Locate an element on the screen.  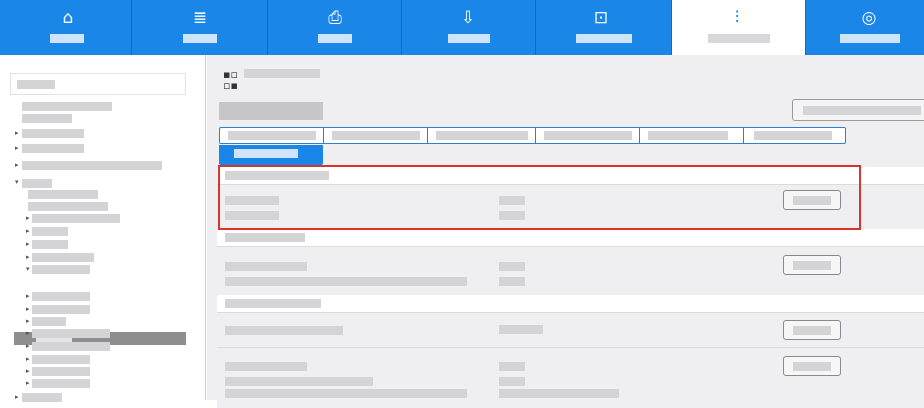
nav-item-print: ⎙ is located at coordinates (335, 27).